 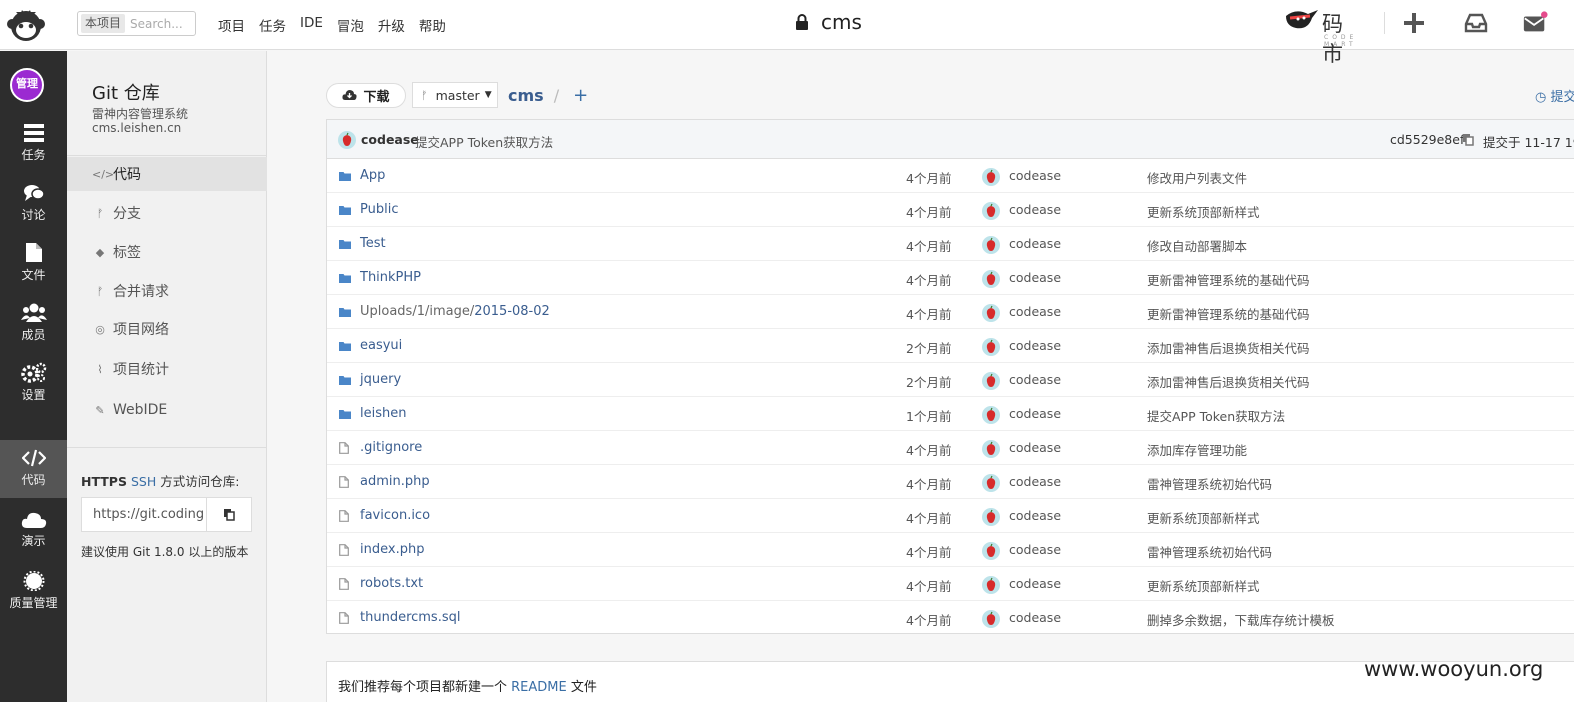 What do you see at coordinates (144, 514) in the screenshot?
I see `clone-url-input` at bounding box center [144, 514].